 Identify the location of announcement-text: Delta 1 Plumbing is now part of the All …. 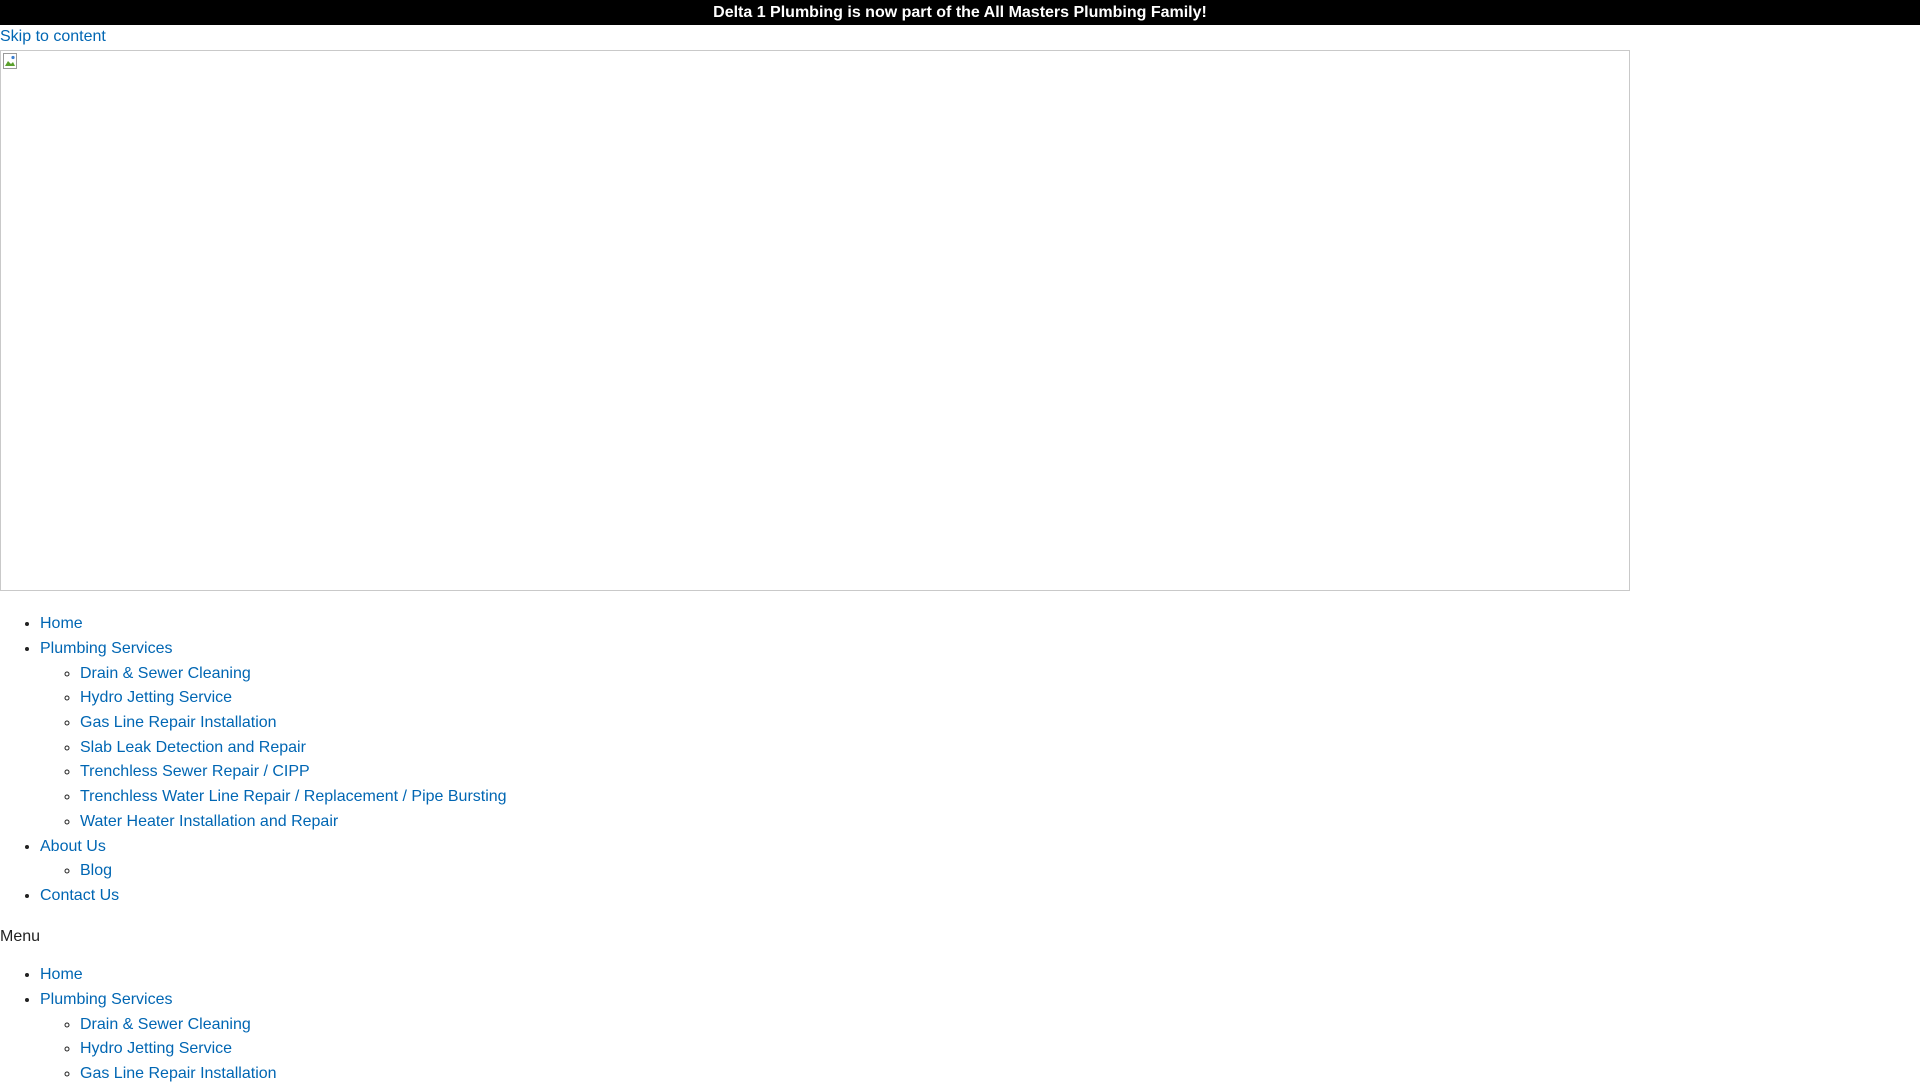
(960, 12).